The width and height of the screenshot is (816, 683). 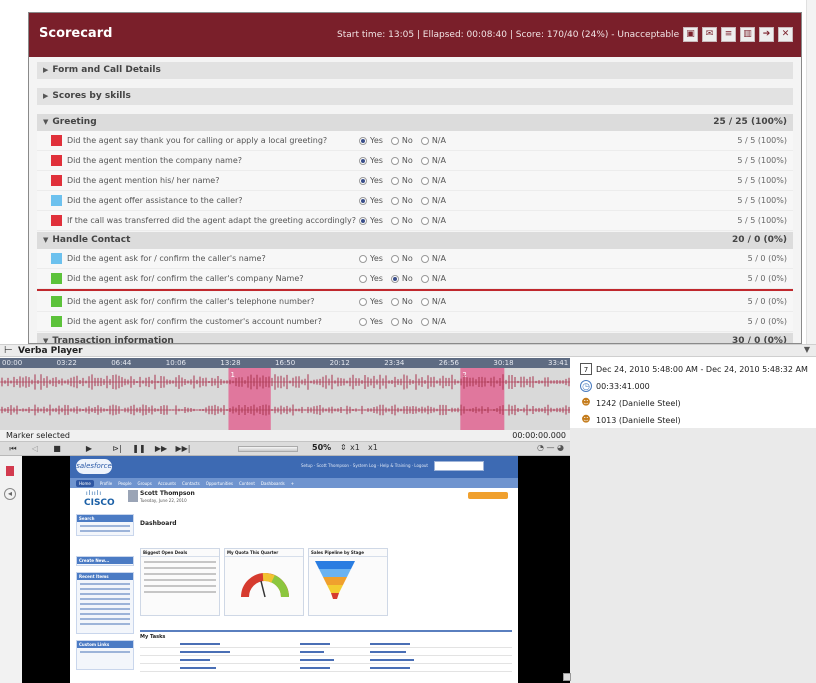 What do you see at coordinates (268, 449) in the screenshot?
I see `speed-slider` at bounding box center [268, 449].